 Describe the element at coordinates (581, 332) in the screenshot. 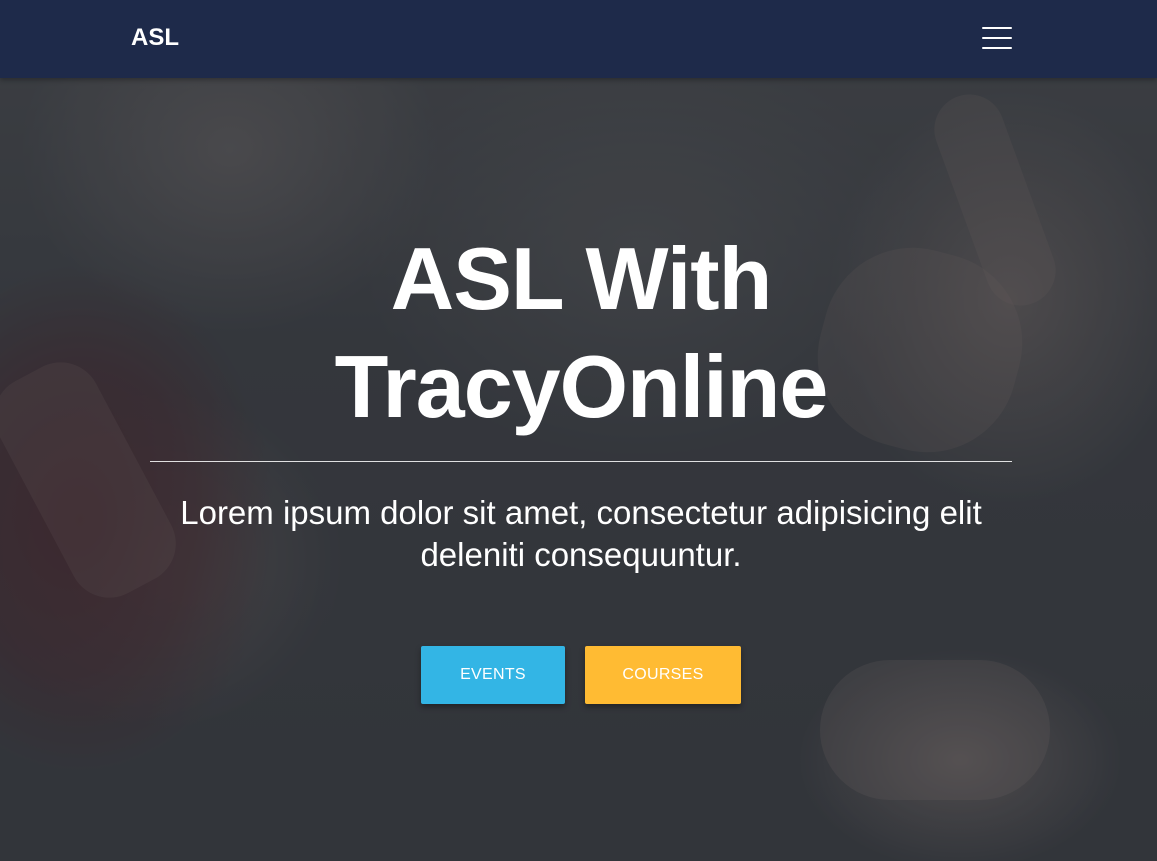

I see `hero-title: ASL With TracyOnline` at that location.